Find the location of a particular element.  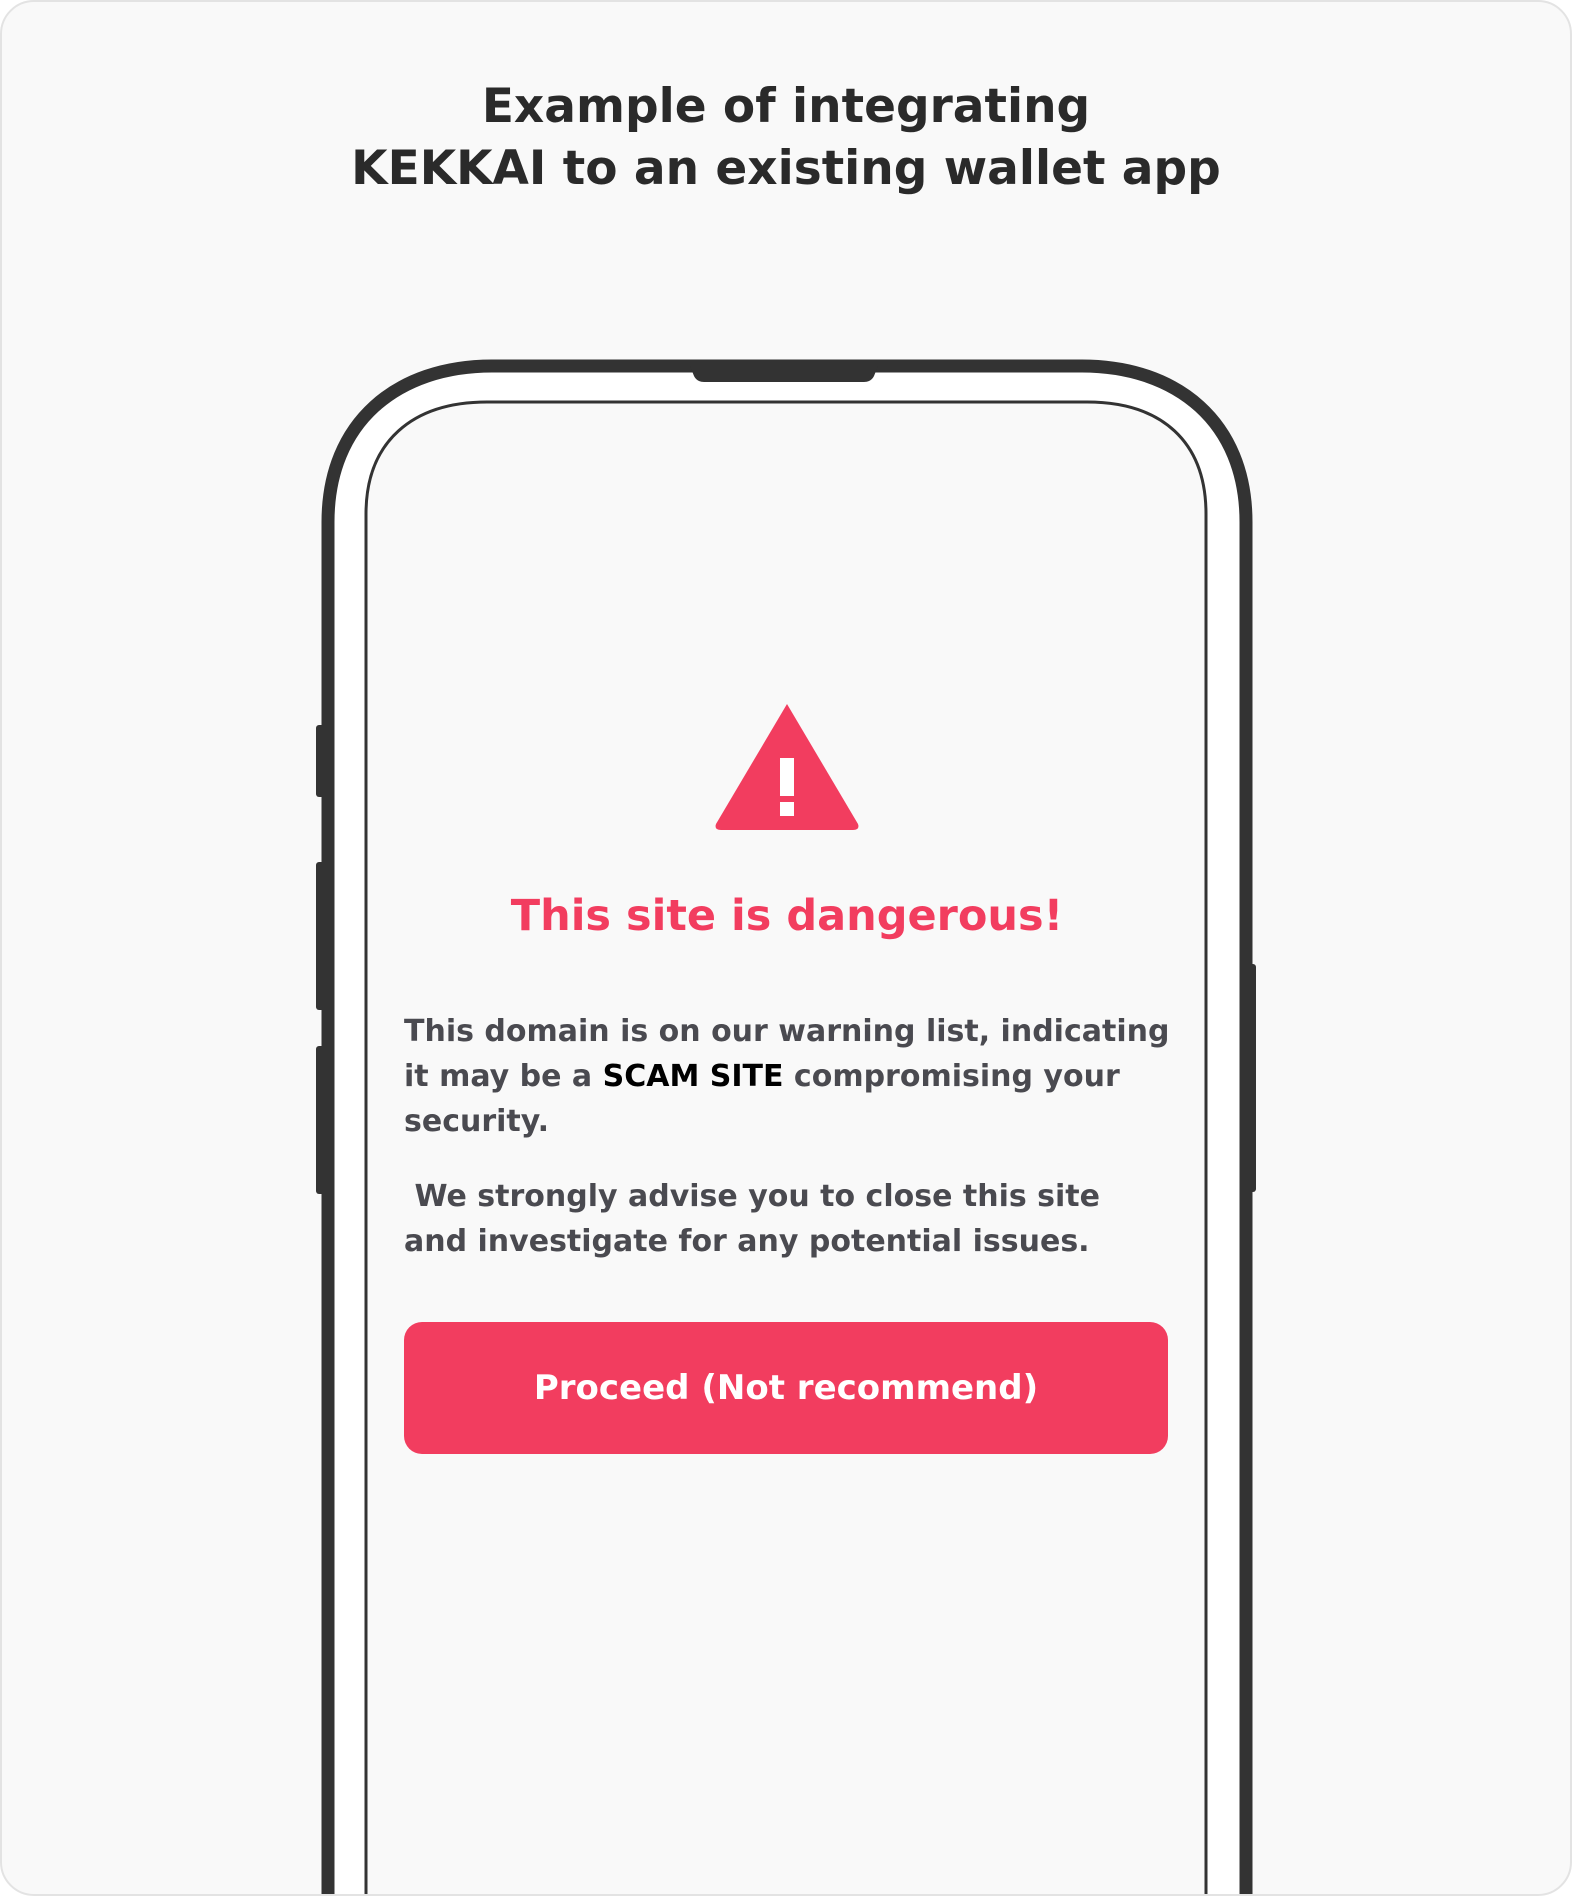

phone-notch is located at coordinates (784, 374).